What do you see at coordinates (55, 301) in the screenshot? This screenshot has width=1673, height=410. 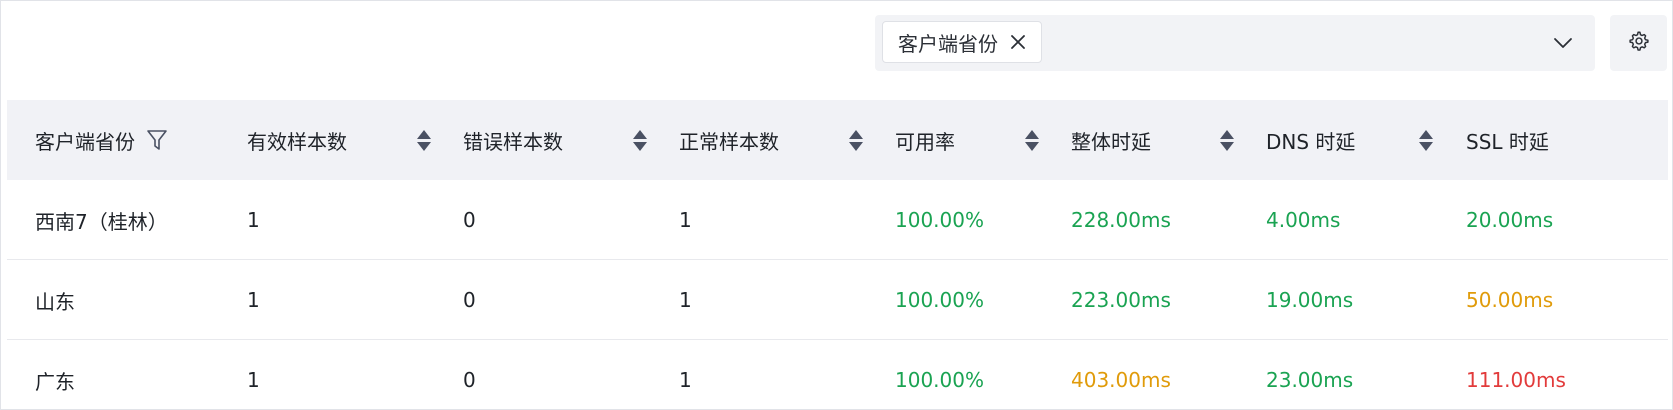 I see `table-cell: 山东` at bounding box center [55, 301].